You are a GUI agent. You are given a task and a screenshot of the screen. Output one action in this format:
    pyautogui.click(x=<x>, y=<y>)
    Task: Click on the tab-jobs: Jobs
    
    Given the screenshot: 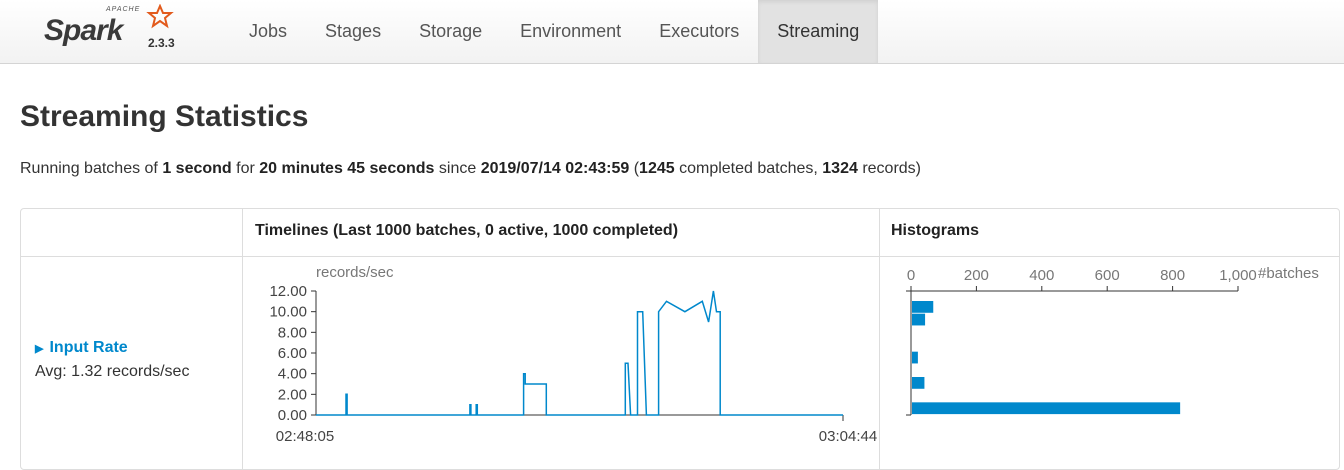 What is the action you would take?
    pyautogui.click(x=268, y=31)
    